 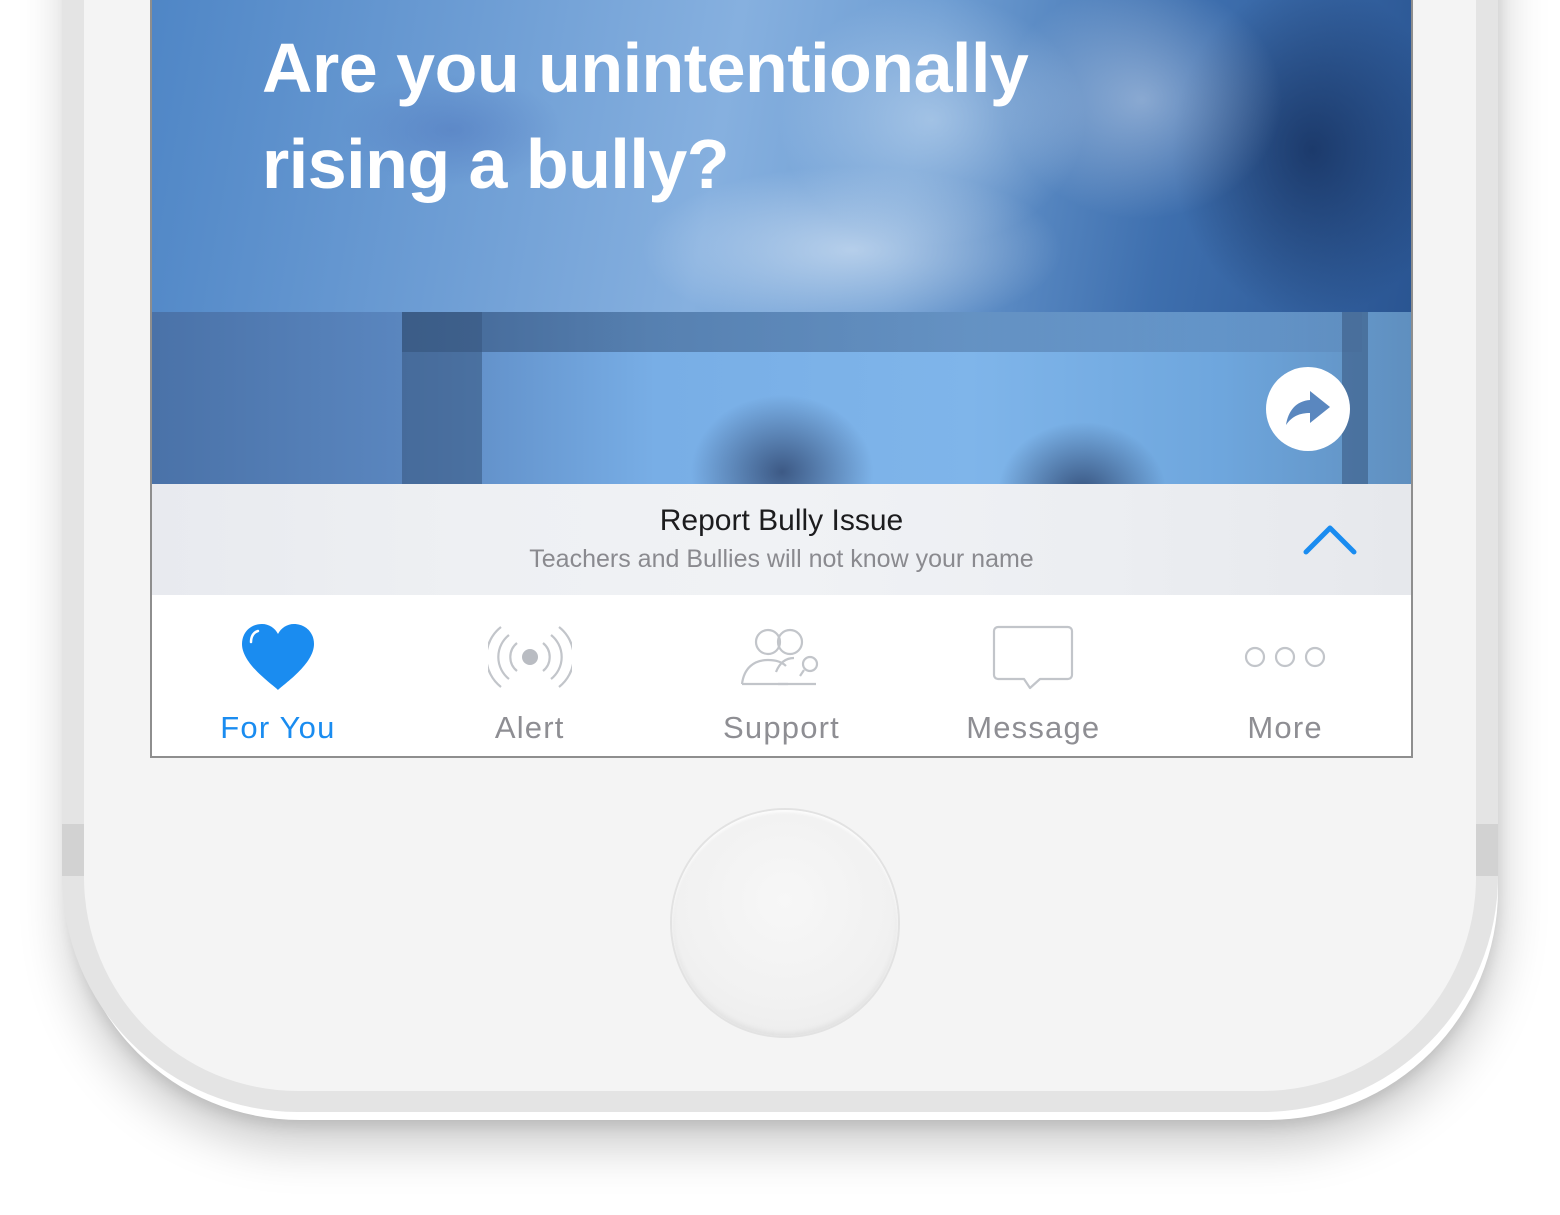 I want to click on broadcast-icon, so click(x=530, y=657).